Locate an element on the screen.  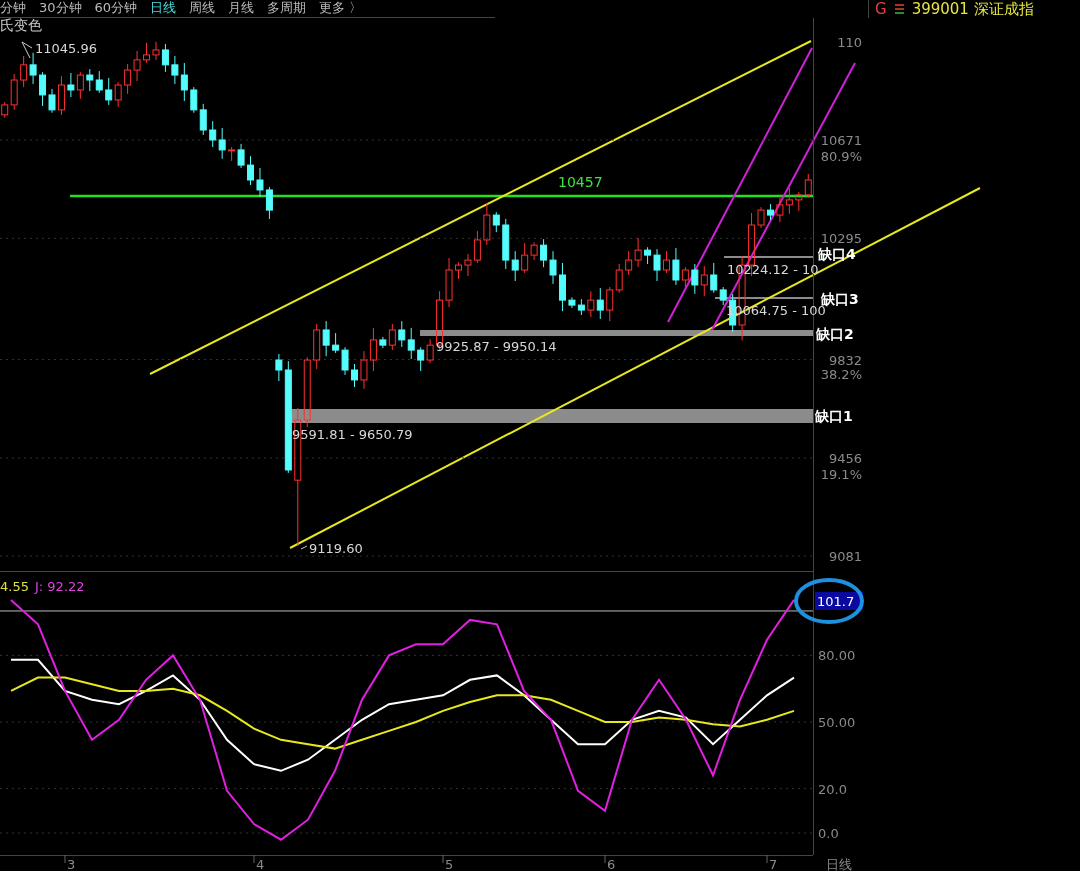
legend-label: 4.55 is located at coordinates (14, 586).